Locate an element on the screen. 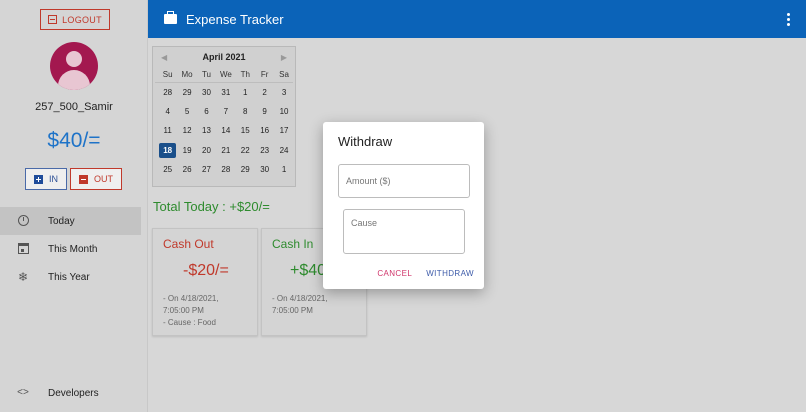  calendar-day: 6 is located at coordinates (206, 111).